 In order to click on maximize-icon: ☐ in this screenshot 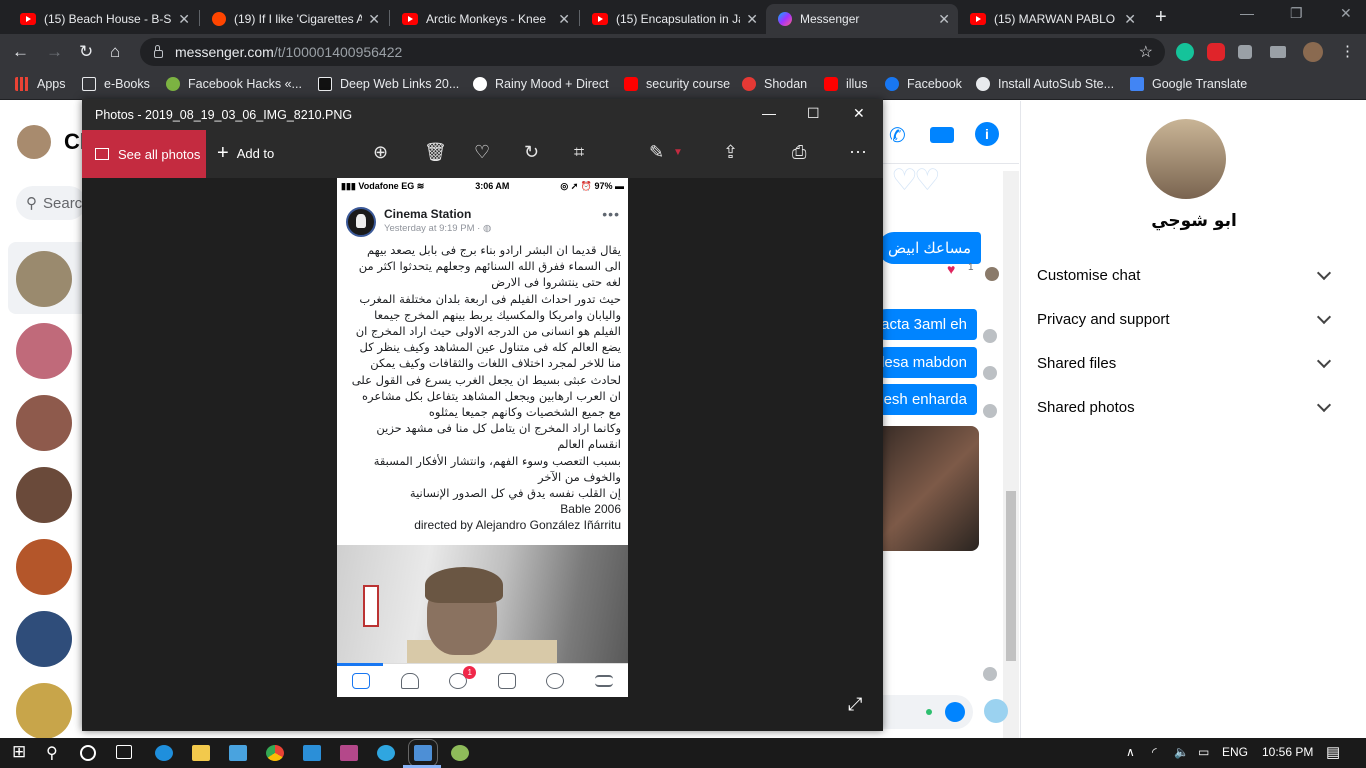, I will do `click(813, 113)`.